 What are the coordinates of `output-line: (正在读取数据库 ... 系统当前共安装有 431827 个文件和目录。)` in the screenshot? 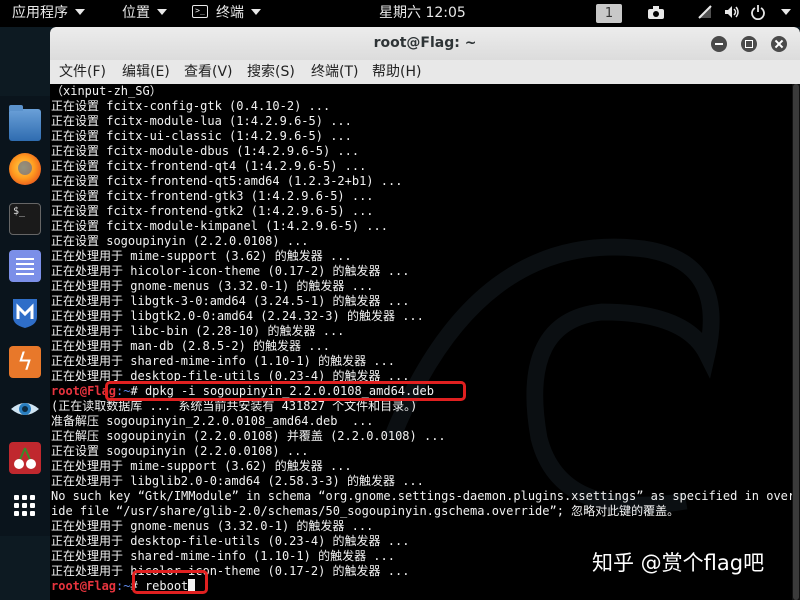 It's located at (234, 406).